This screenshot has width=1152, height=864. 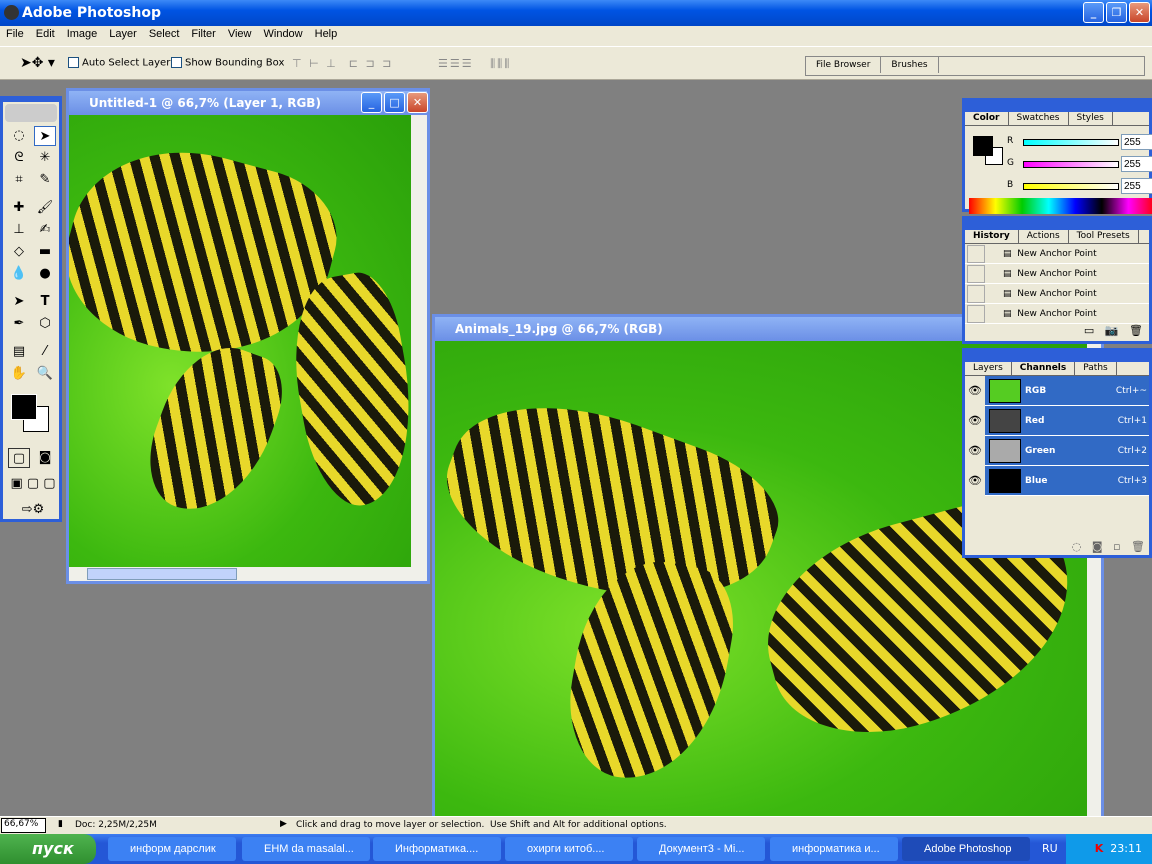 I want to click on new-document-icon: ▭, so click(x=1089, y=330).